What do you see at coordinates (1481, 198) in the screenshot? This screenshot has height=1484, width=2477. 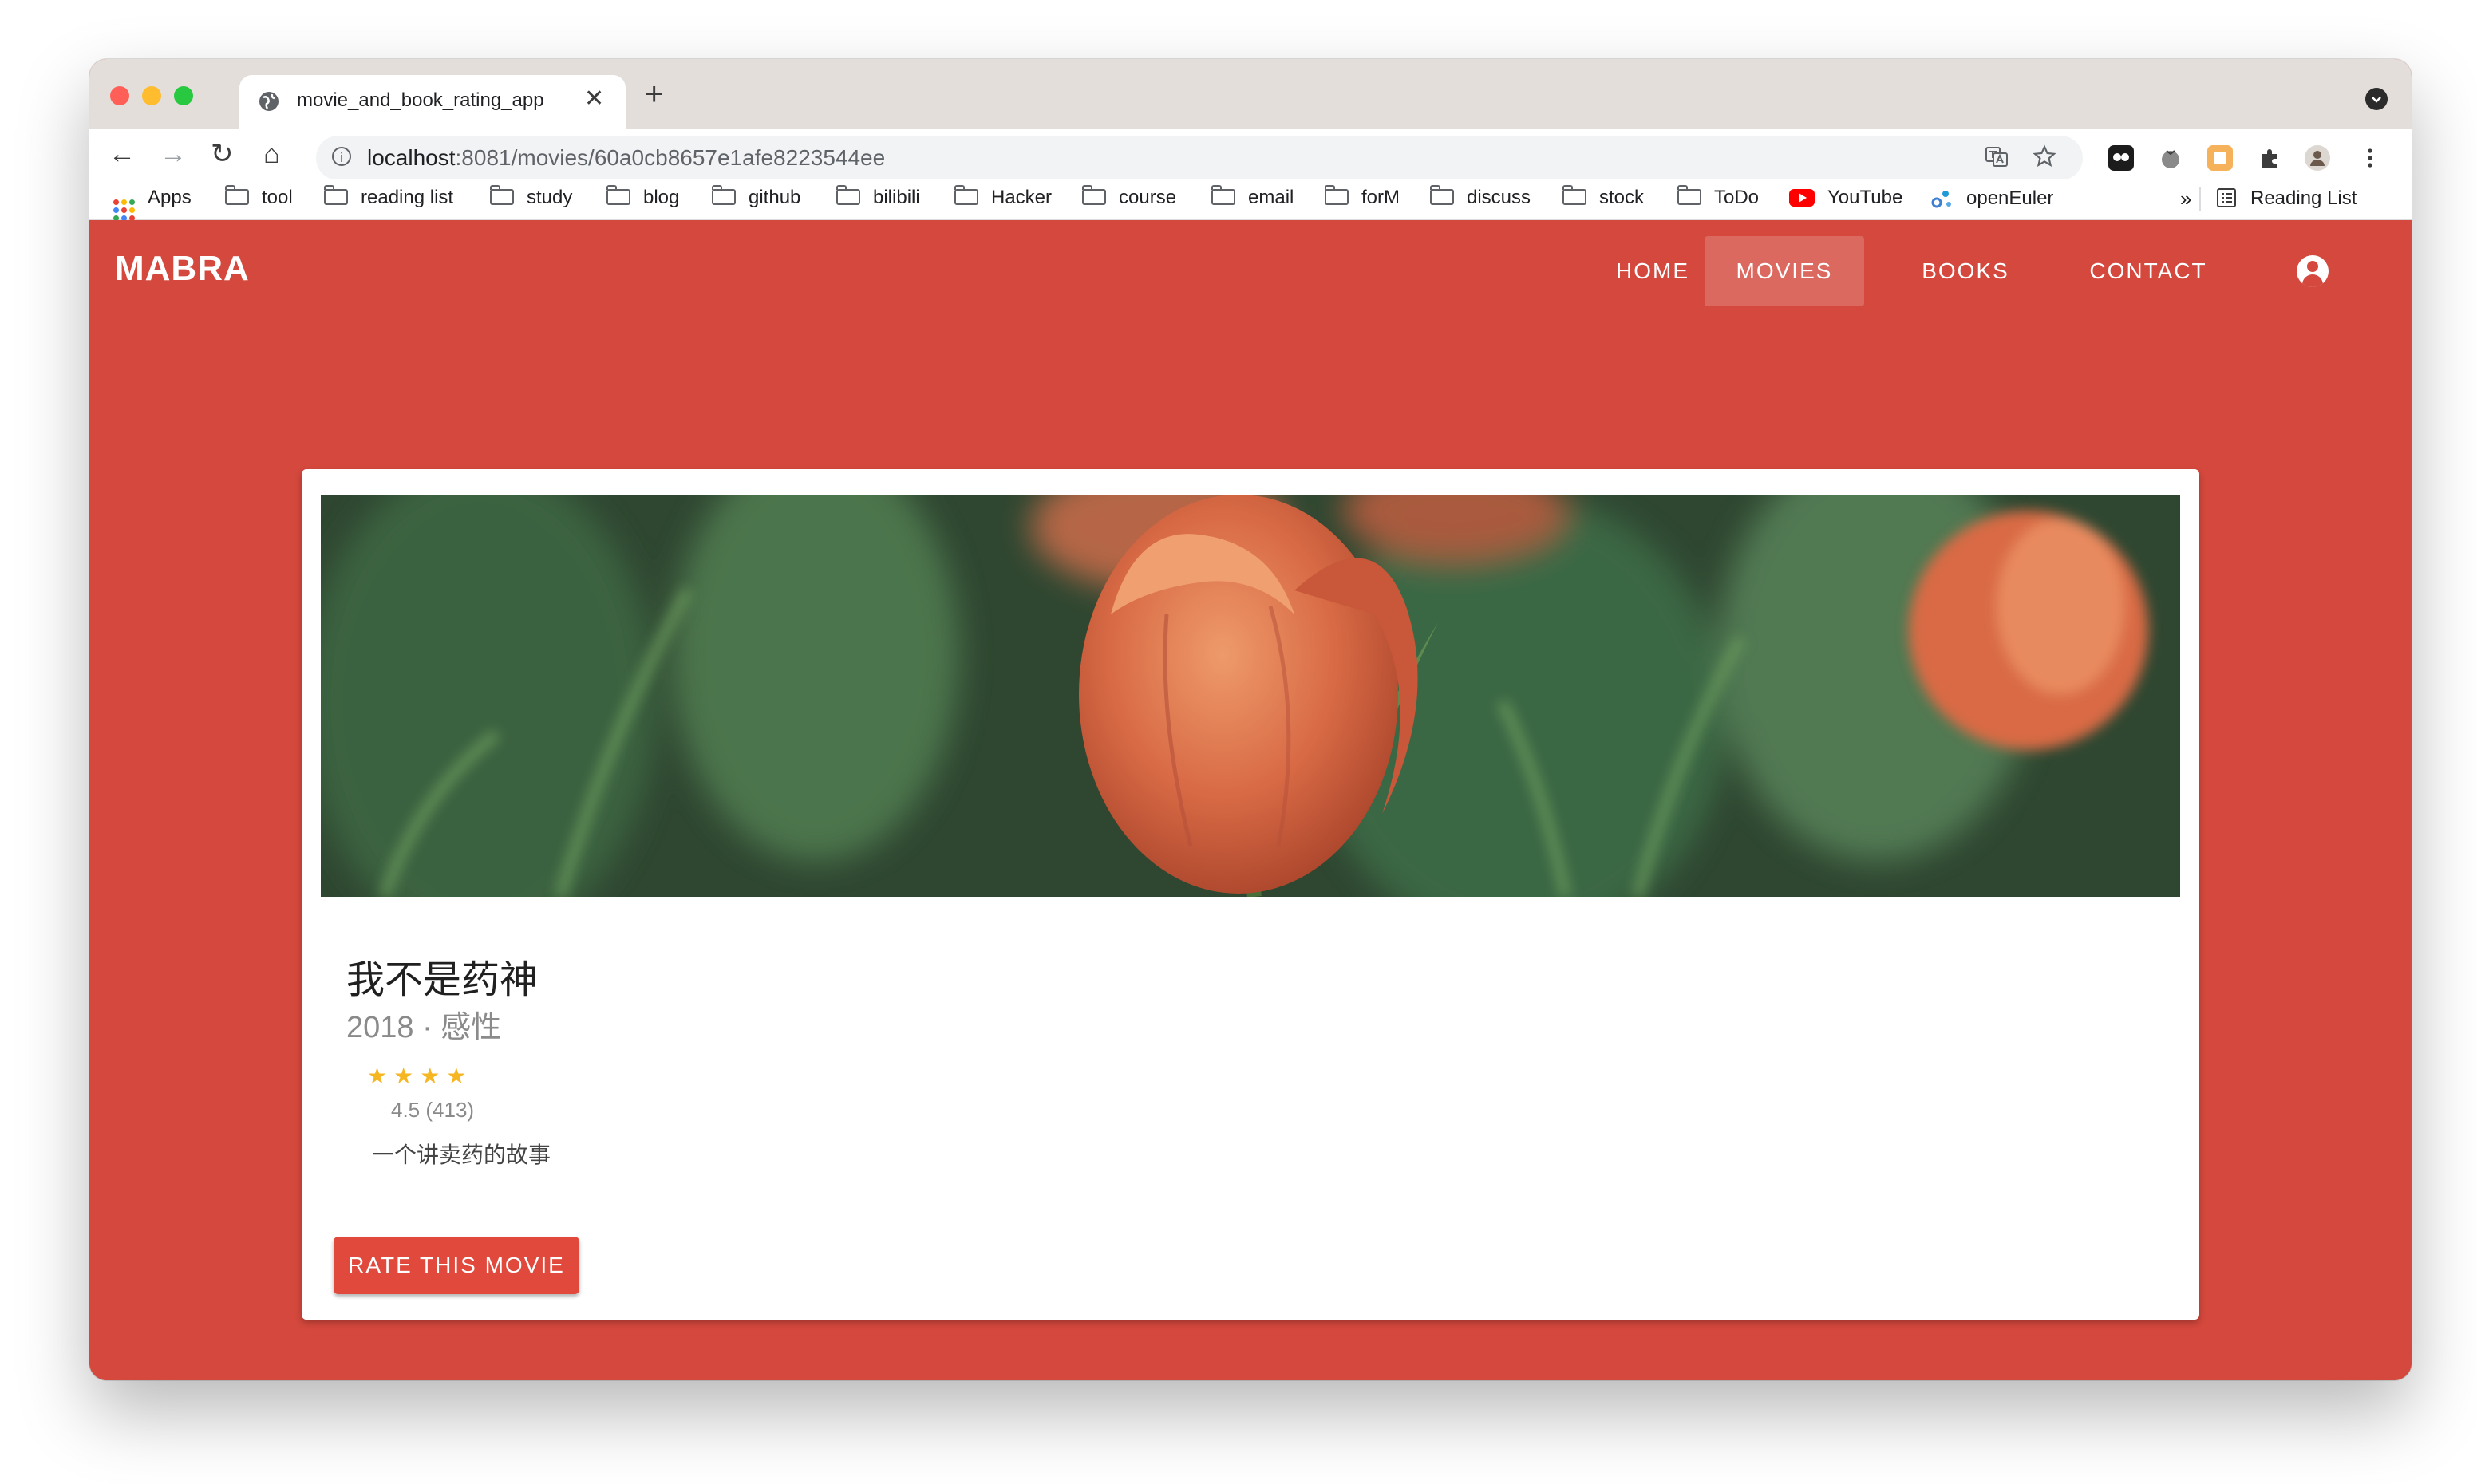 I see `bookmark-discuss: discuss` at bounding box center [1481, 198].